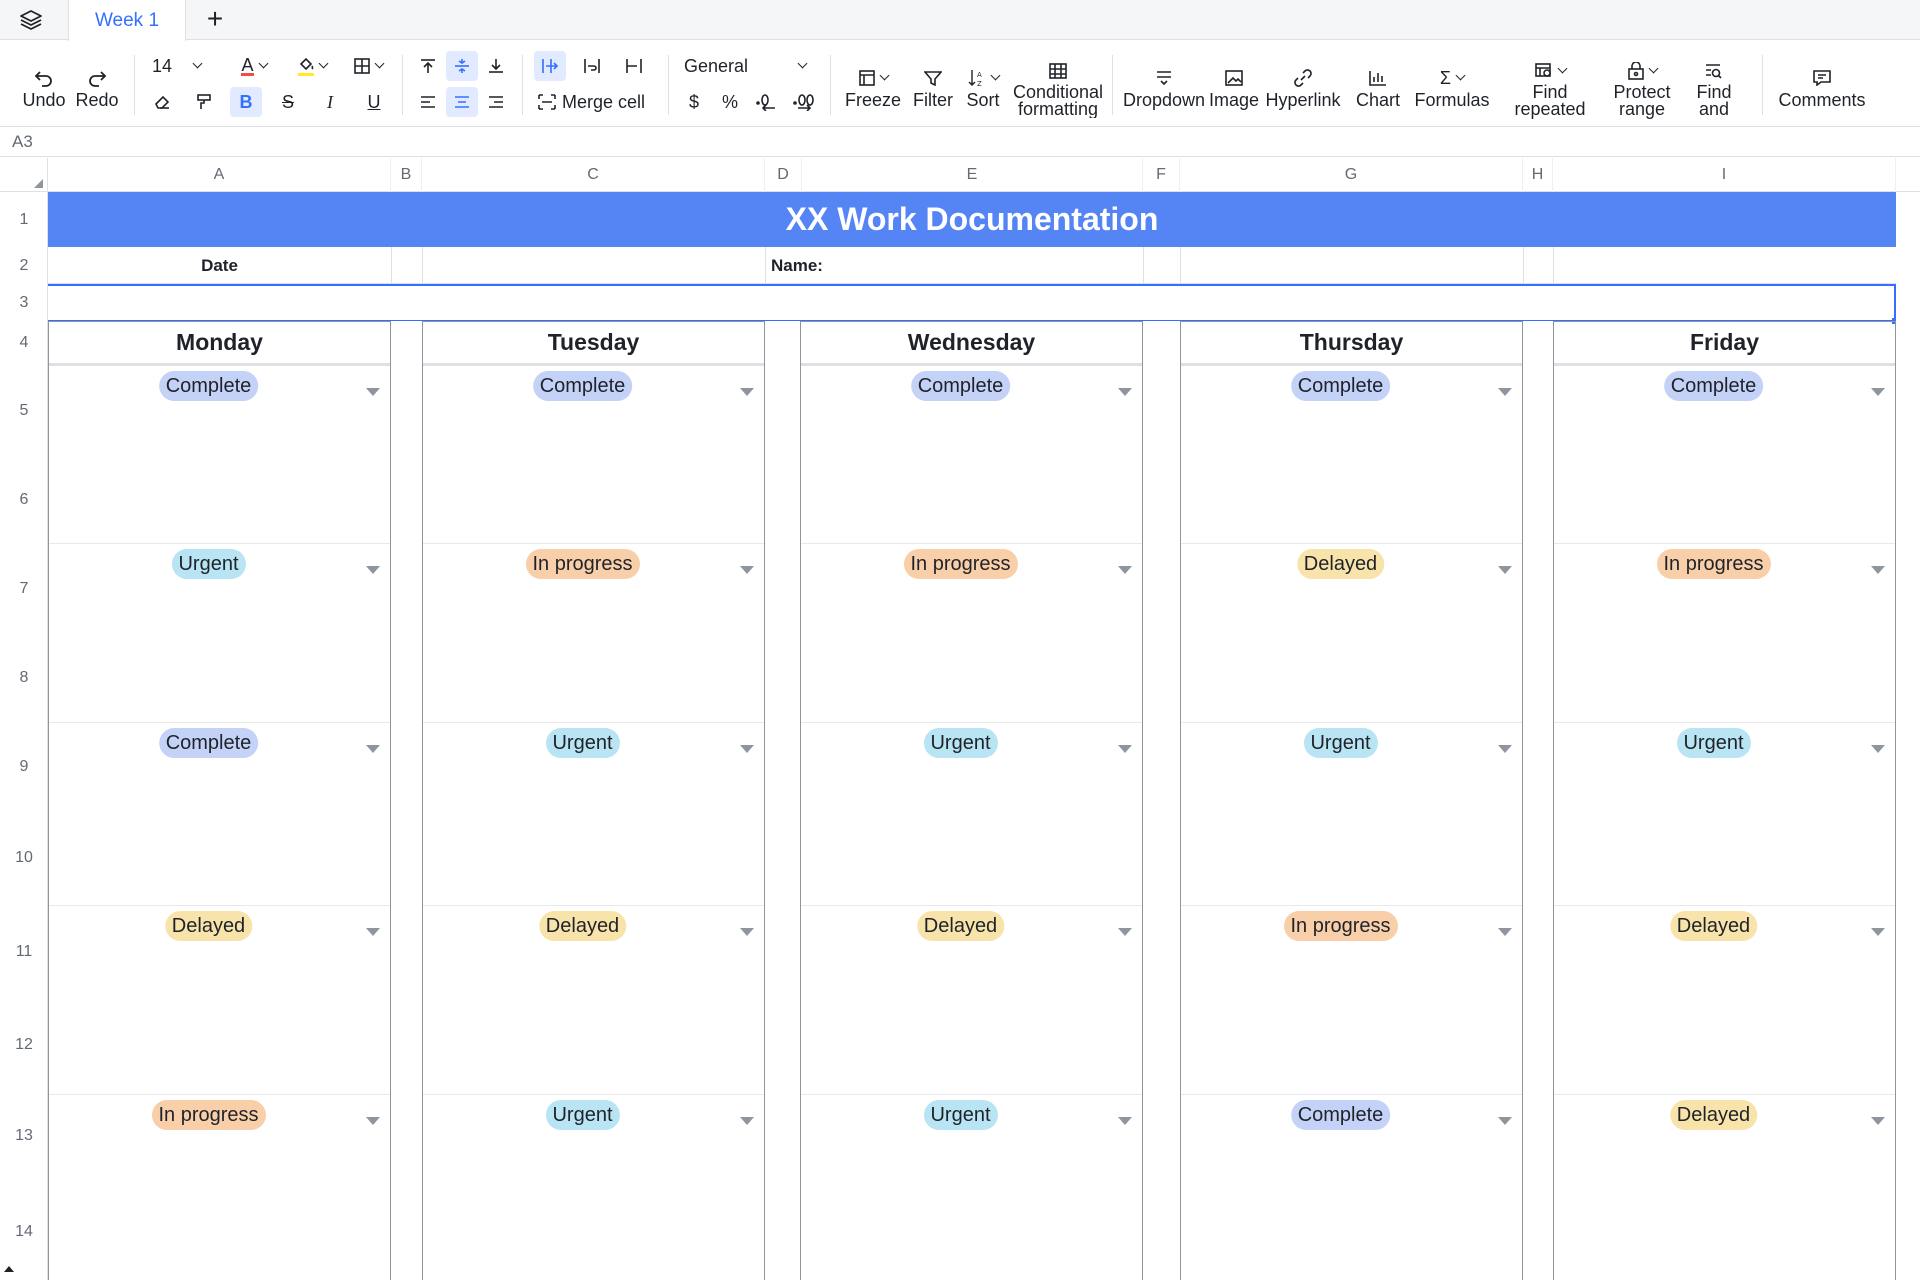  Describe the element at coordinates (1724, 344) in the screenshot. I see `day-header: Friday` at that location.